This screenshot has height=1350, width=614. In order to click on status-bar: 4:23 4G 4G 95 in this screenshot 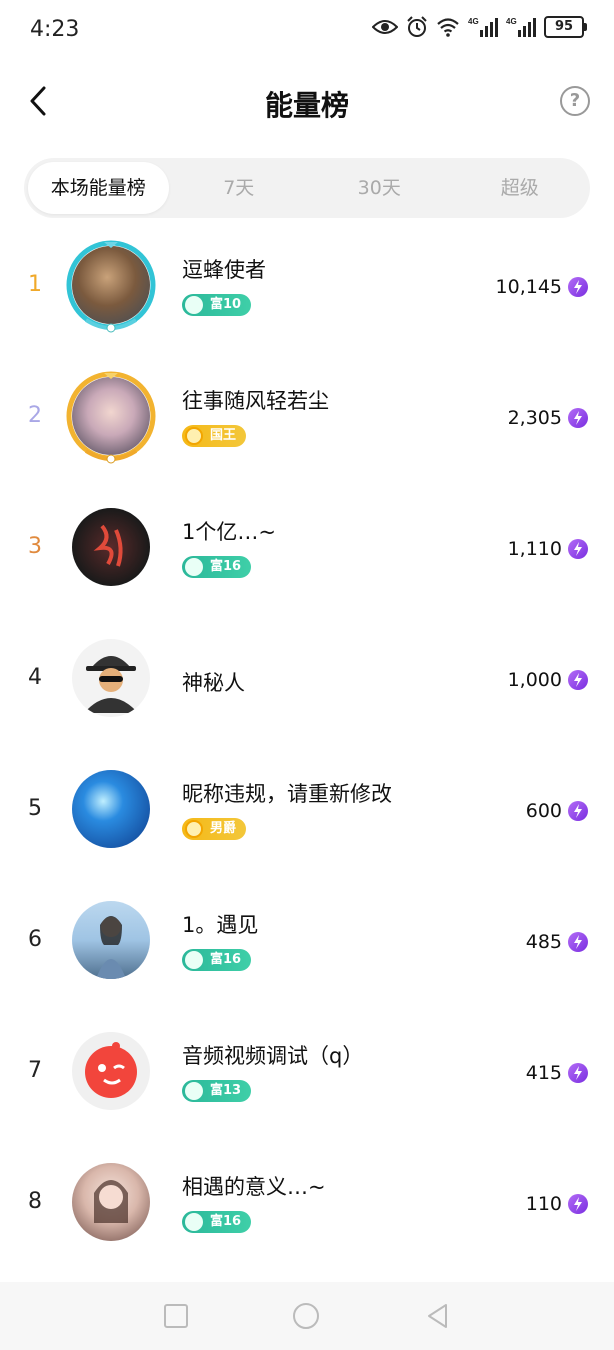, I will do `click(307, 30)`.